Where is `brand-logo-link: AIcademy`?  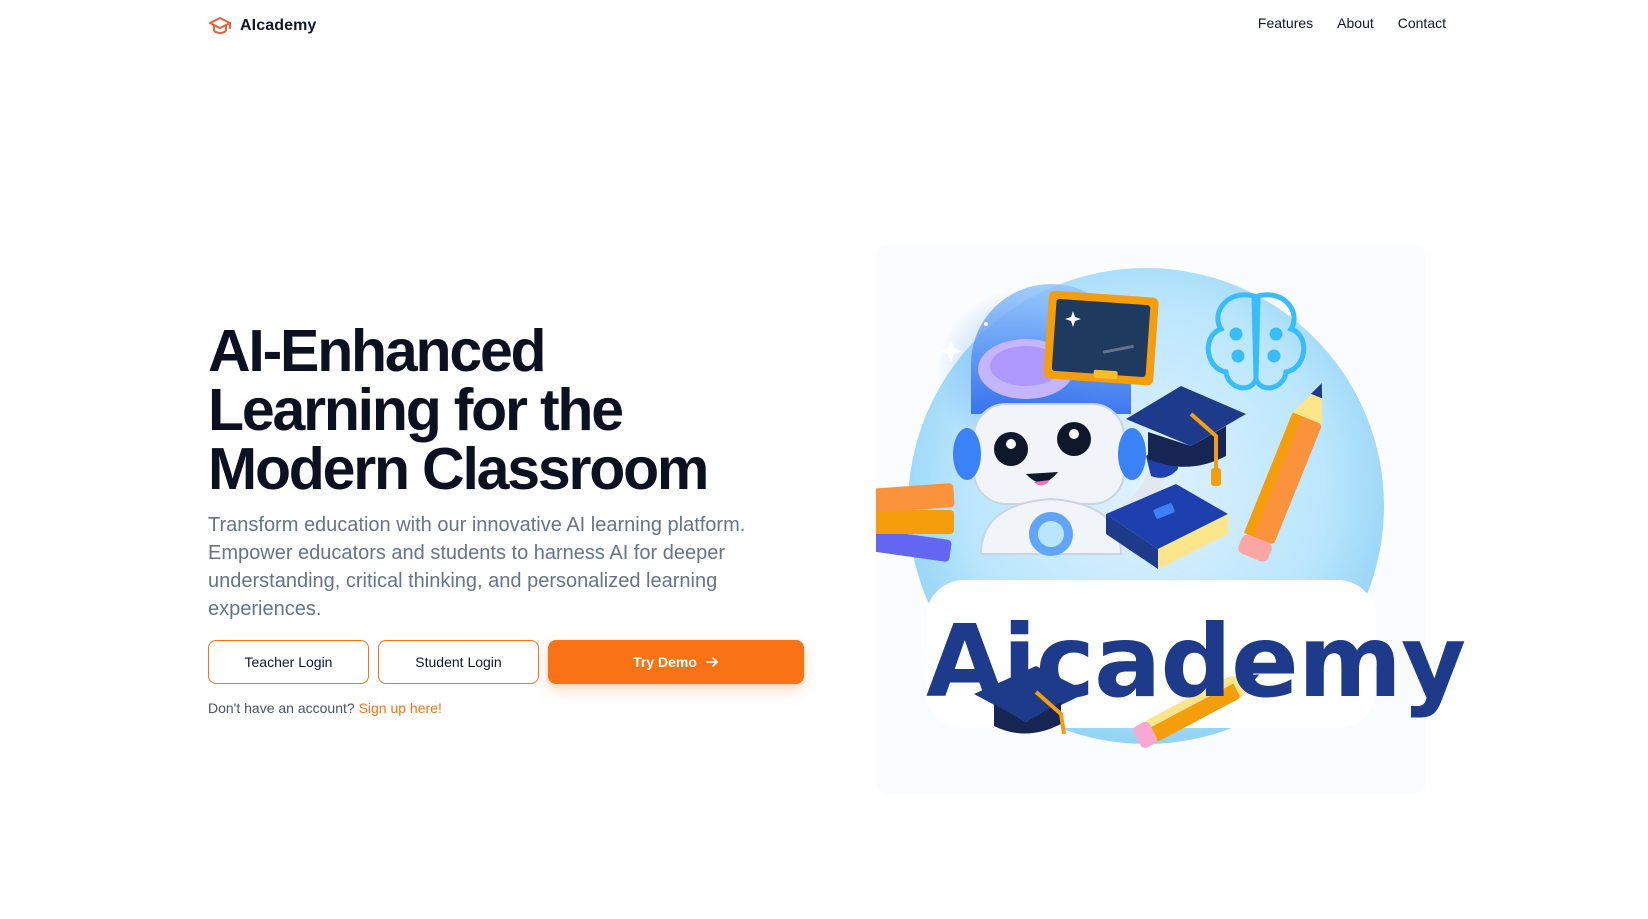 brand-logo-link: AIcademy is located at coordinates (262, 26).